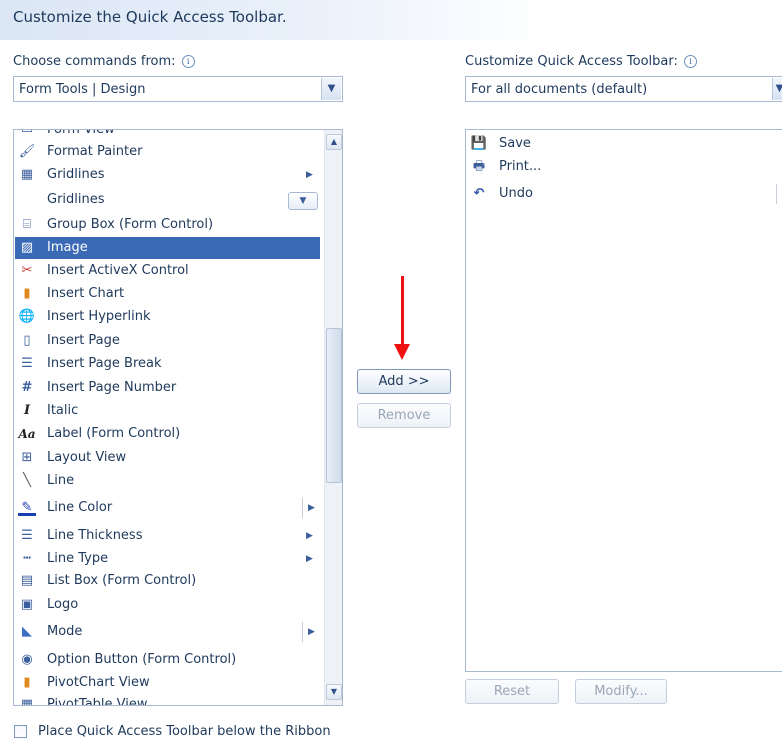  I want to click on hyperlink-icon: 🌐, so click(27, 316).